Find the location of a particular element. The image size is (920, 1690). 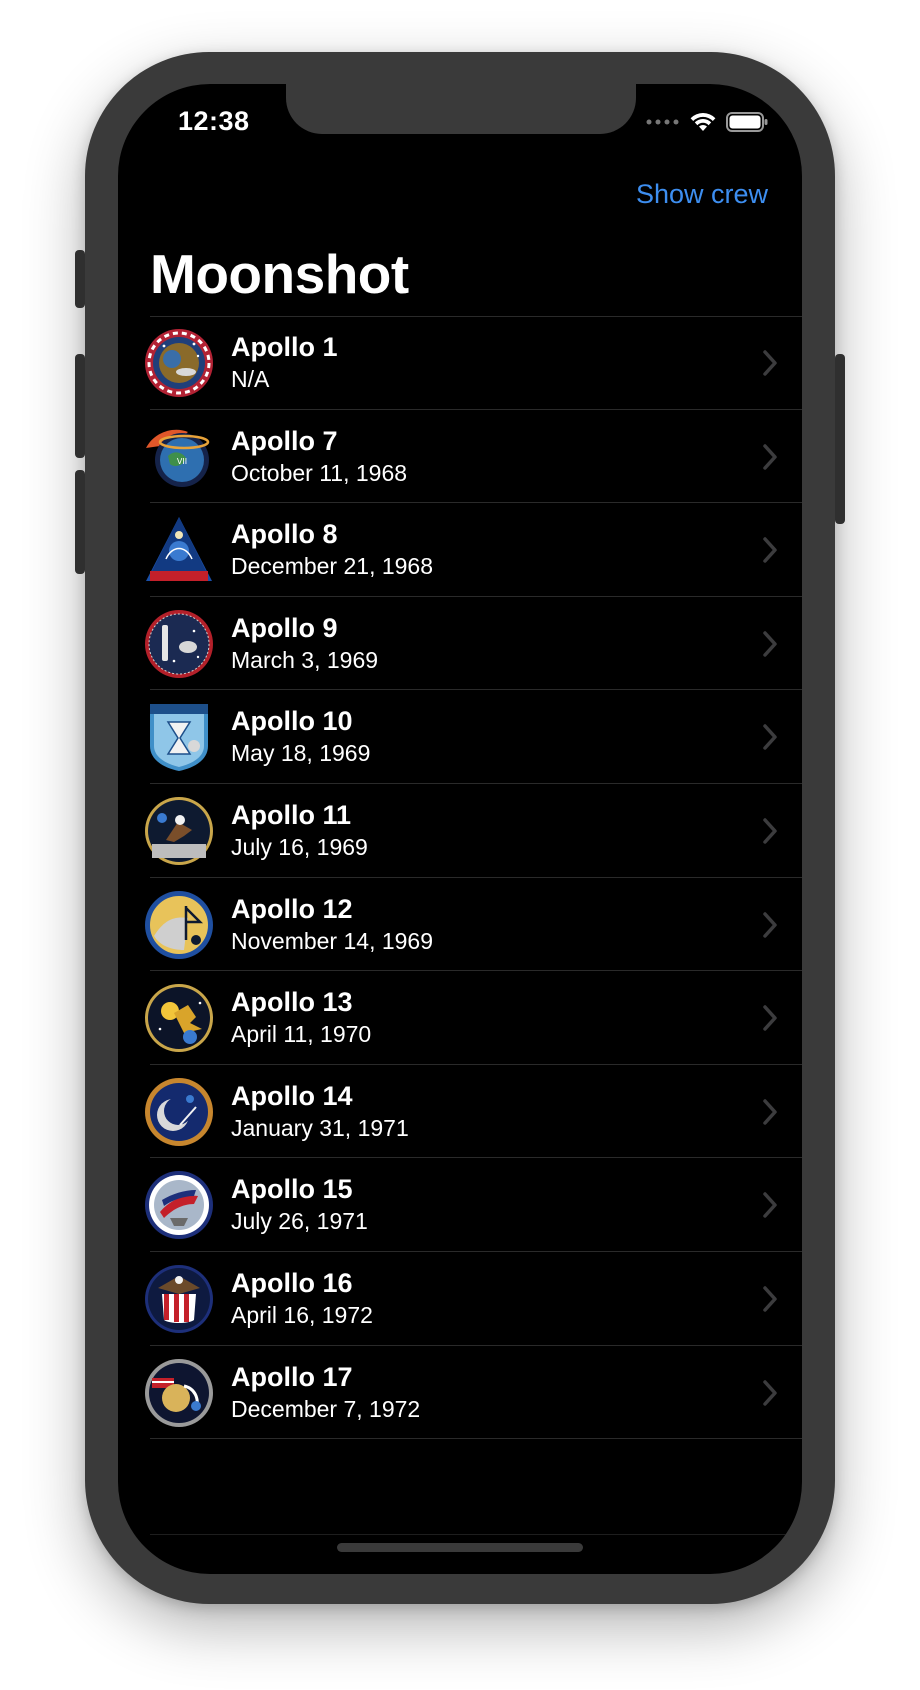

mission-date: December 7, 1972 is located at coordinates (326, 1408).